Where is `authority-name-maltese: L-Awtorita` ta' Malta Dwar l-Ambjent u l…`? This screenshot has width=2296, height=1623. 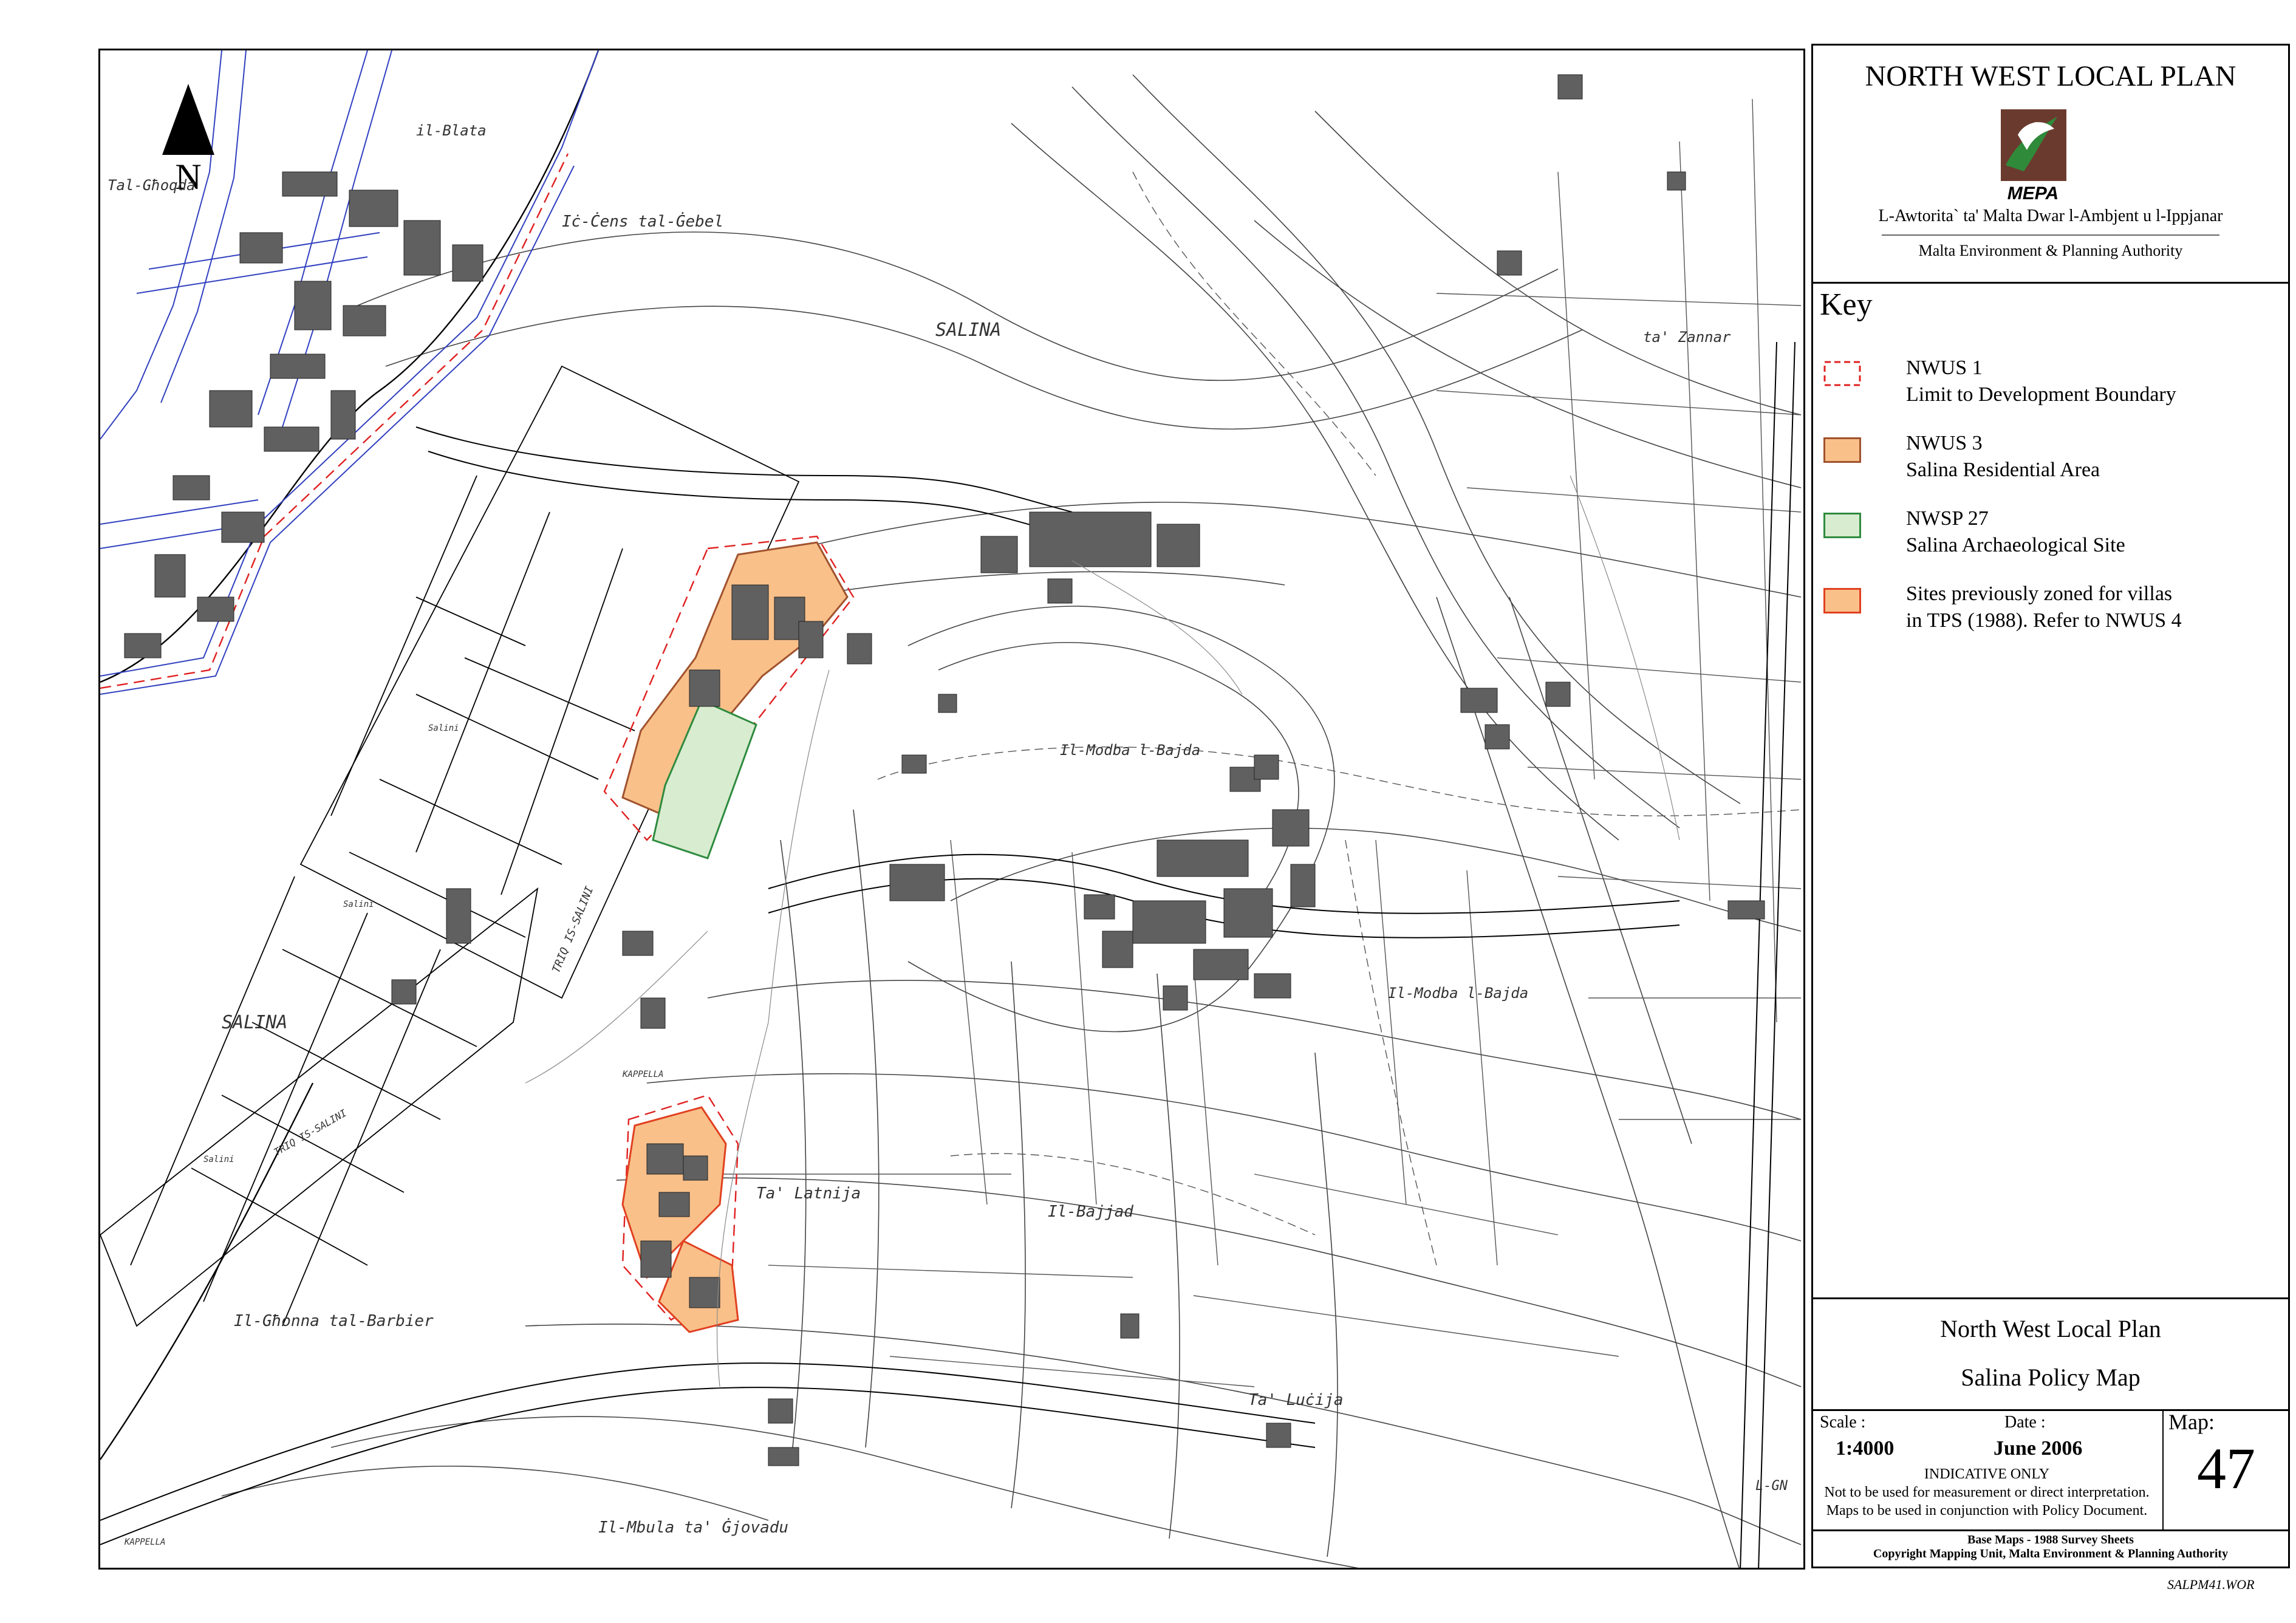
authority-name-maltese: L-Awtorita` ta' Malta Dwar l-Ambjent u l… is located at coordinates (2050, 216).